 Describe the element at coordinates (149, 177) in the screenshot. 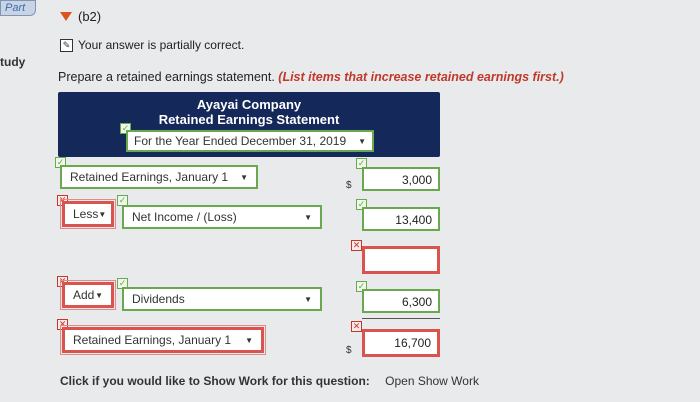

I see `row1-account-value: Retained Earnings, January 1` at that location.